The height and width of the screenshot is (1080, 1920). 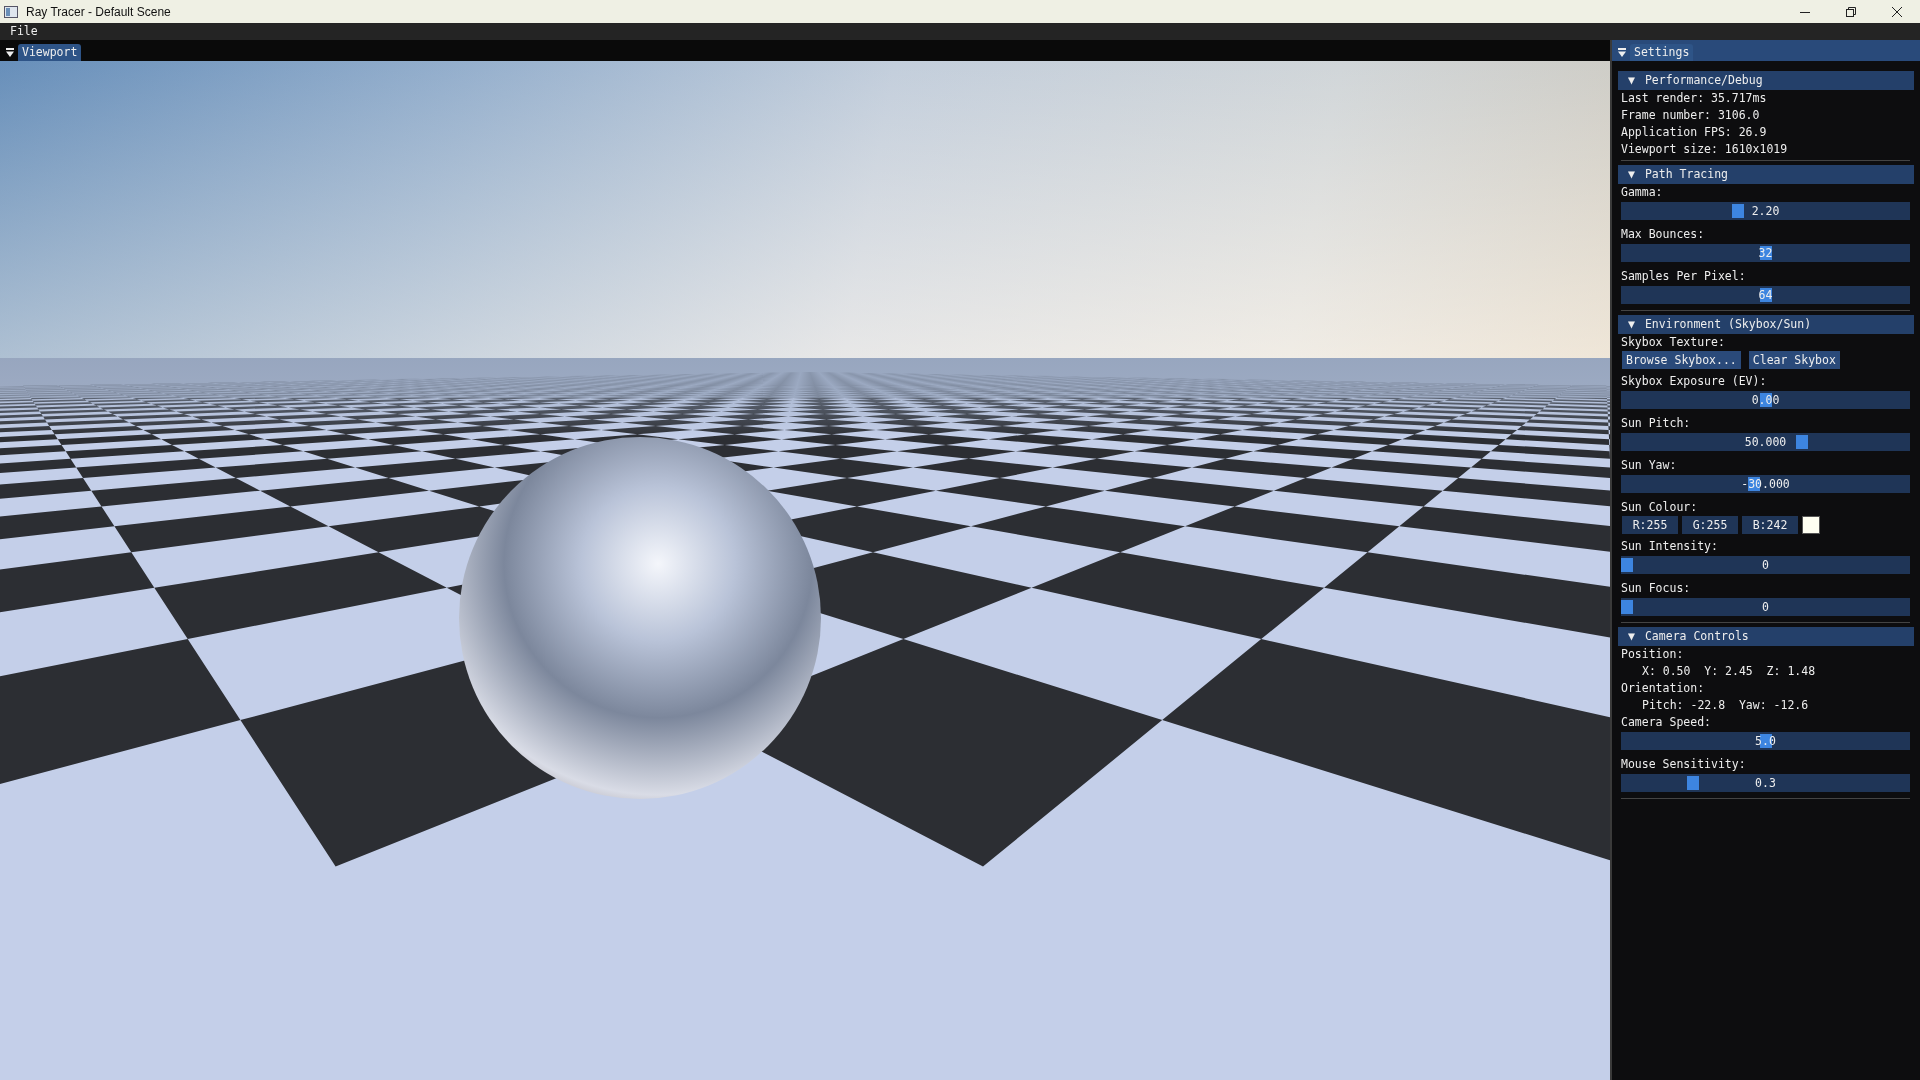 What do you see at coordinates (1766, 636) in the screenshot?
I see `section-header: ▼ Camera Controls` at bounding box center [1766, 636].